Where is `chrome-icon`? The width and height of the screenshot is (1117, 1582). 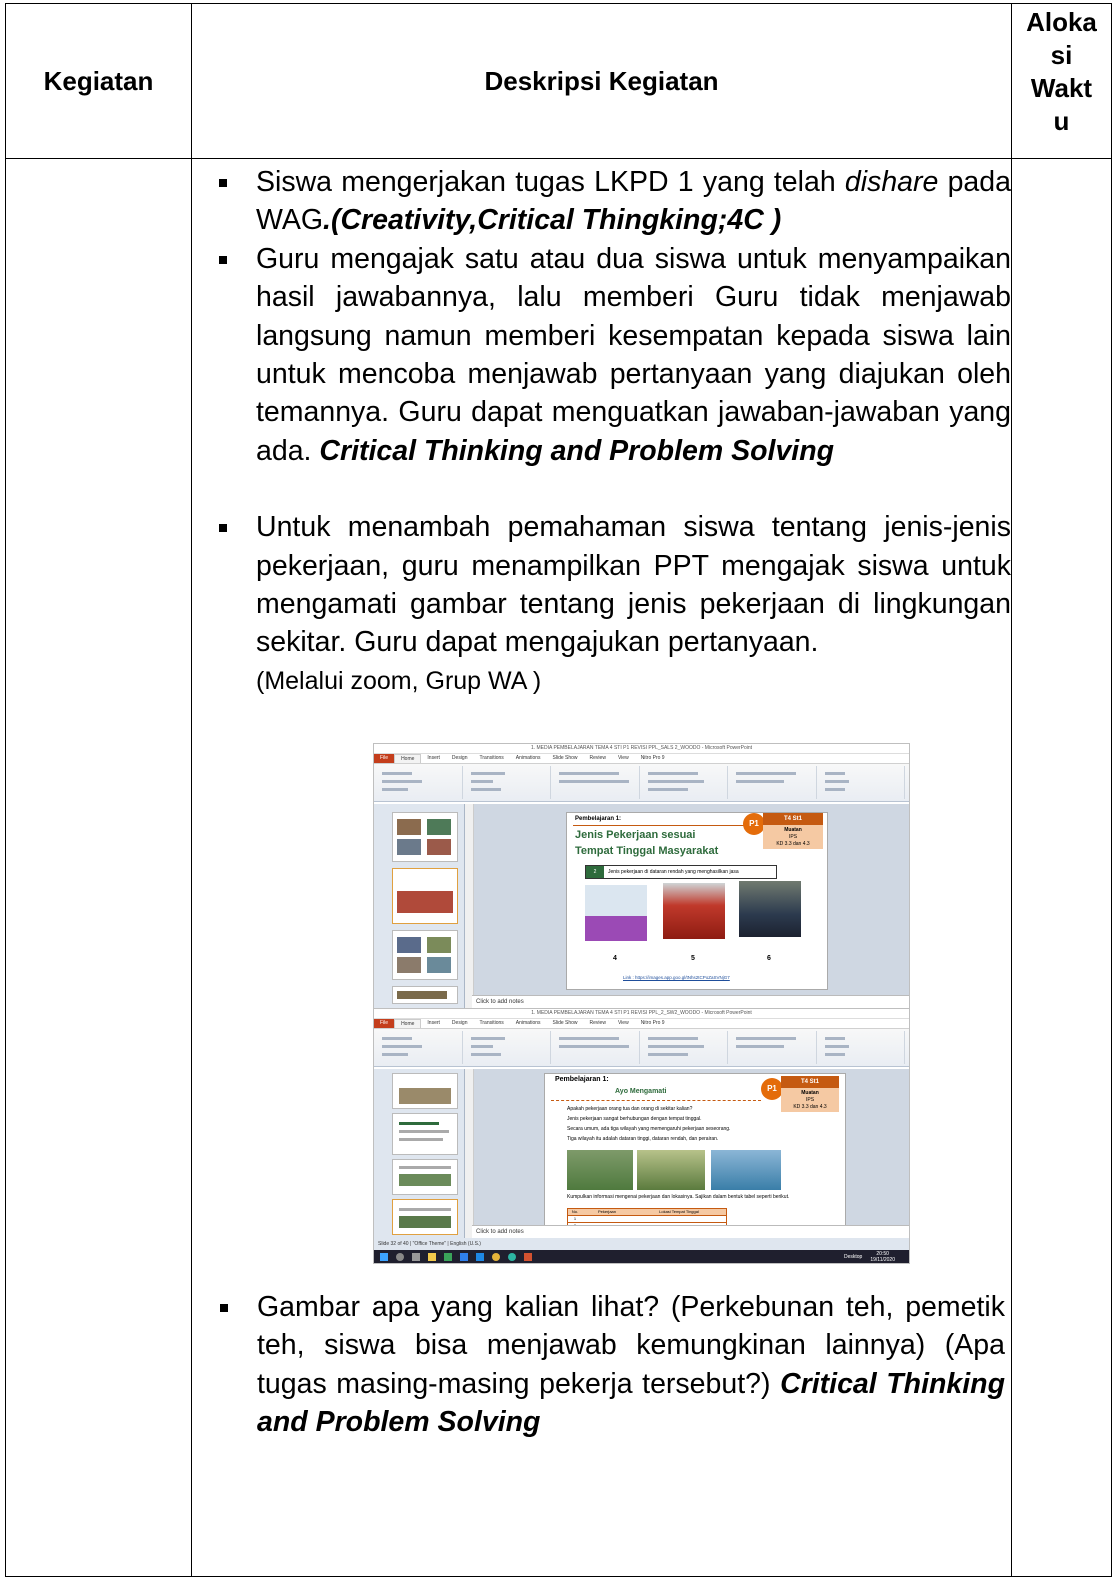
chrome-icon is located at coordinates (496, 1256).